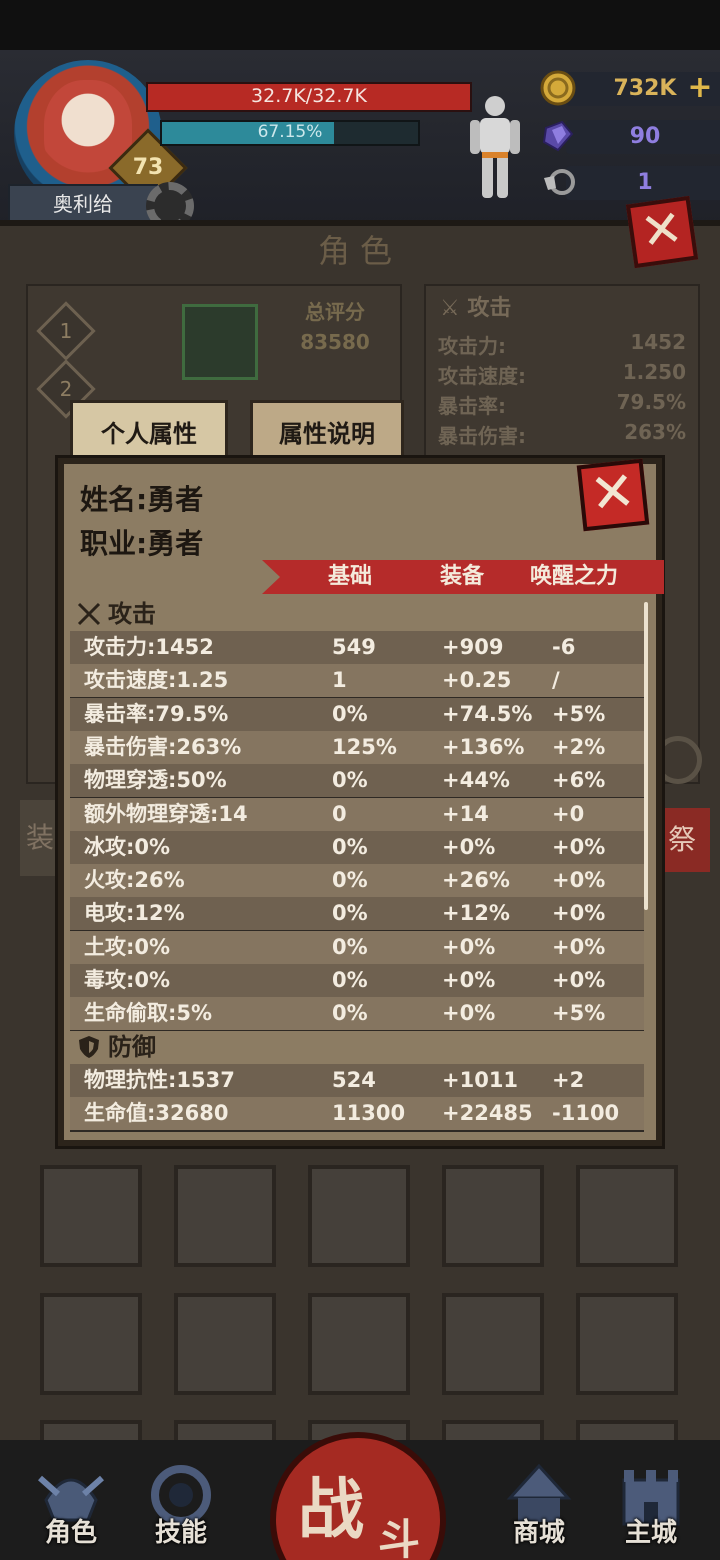 The height and width of the screenshot is (1560, 720). I want to click on stat-base-cell: 1, so click(339, 680).